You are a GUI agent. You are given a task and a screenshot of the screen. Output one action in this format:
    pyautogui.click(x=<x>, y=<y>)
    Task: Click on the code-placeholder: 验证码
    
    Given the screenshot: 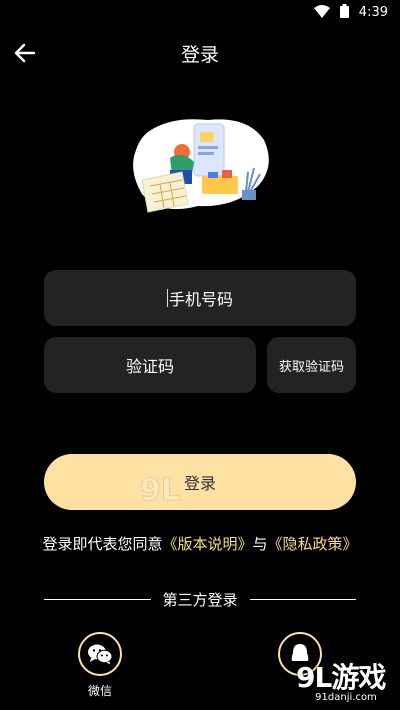 What is the action you would take?
    pyautogui.click(x=149, y=366)
    